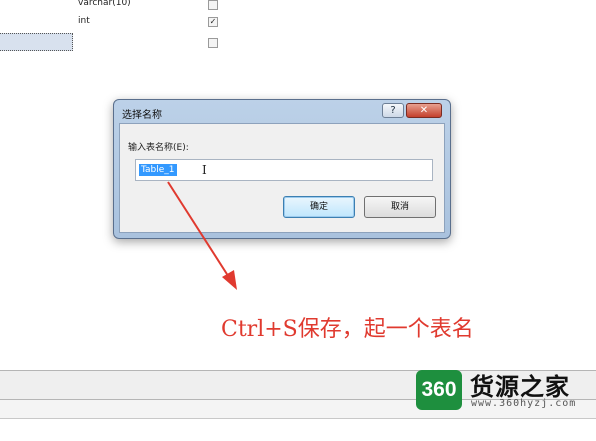 This screenshot has height=441, width=596. What do you see at coordinates (347, 329) in the screenshot?
I see `instruction-annotation: Ctrl+S保存，起一个表名` at bounding box center [347, 329].